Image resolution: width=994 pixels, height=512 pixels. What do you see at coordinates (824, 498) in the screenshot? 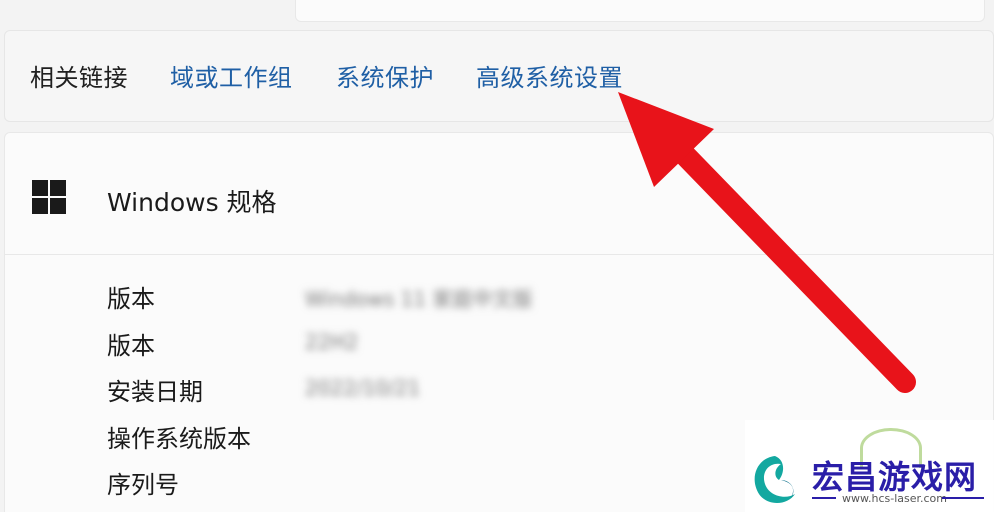
I see `watermark-line-left` at bounding box center [824, 498].